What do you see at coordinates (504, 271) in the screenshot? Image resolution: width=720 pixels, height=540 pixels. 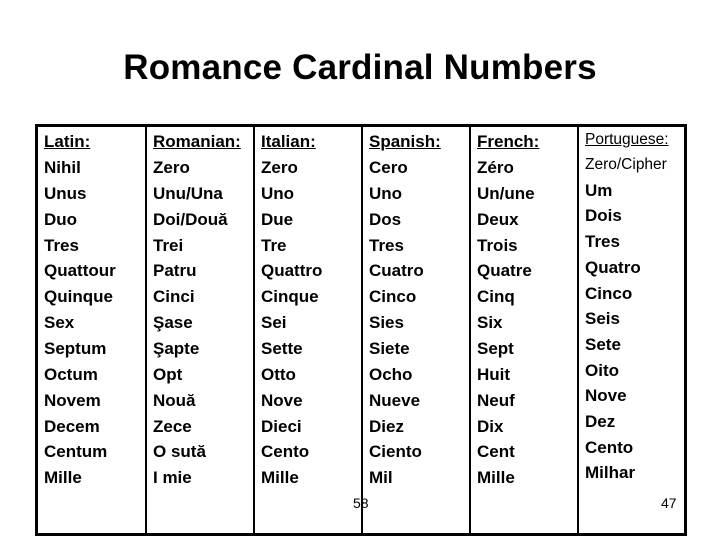 I see `number-word: Quatre` at bounding box center [504, 271].